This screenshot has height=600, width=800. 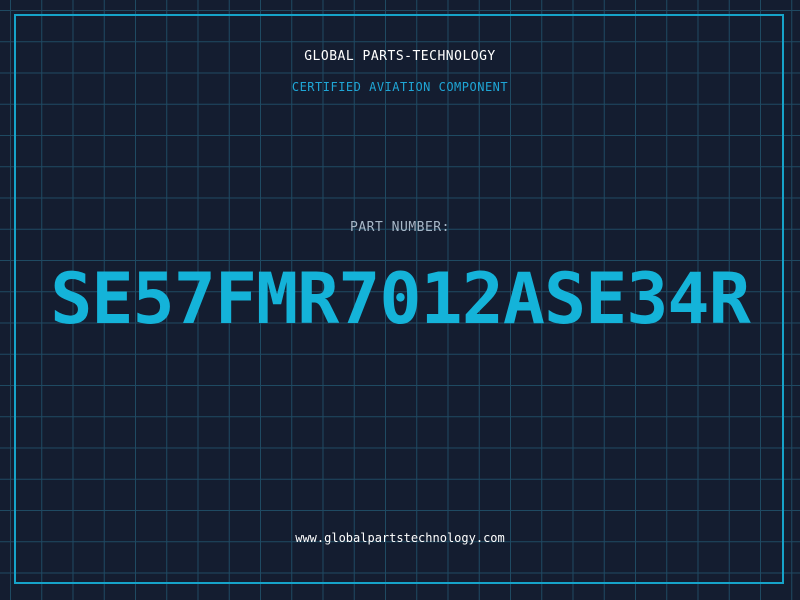 I want to click on certification-tagline: CERTIFIED AVIATION COMPONENT, so click(x=400, y=87).